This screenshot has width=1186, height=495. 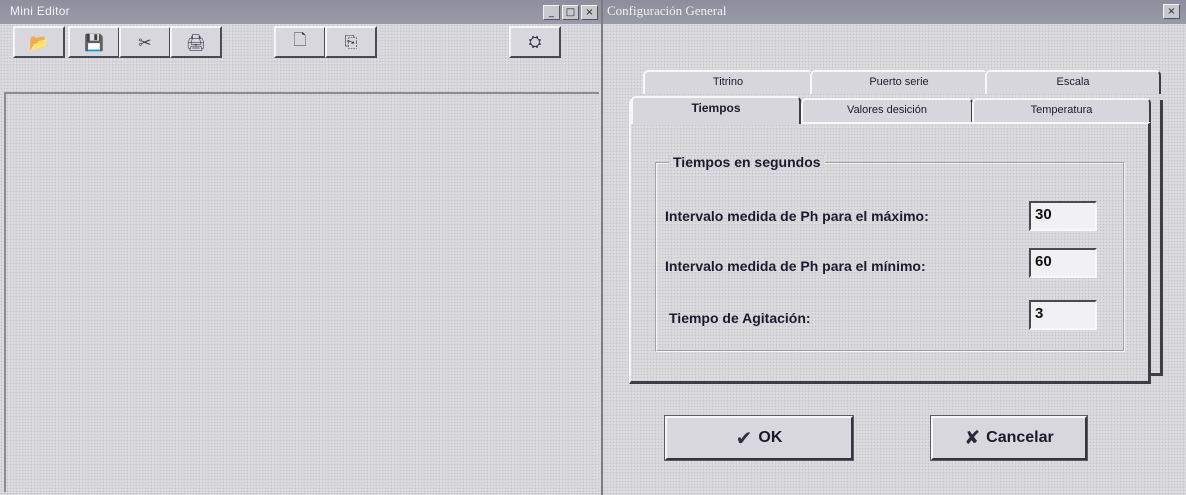 I want to click on ok-button: ✔ OK, so click(x=759, y=438).